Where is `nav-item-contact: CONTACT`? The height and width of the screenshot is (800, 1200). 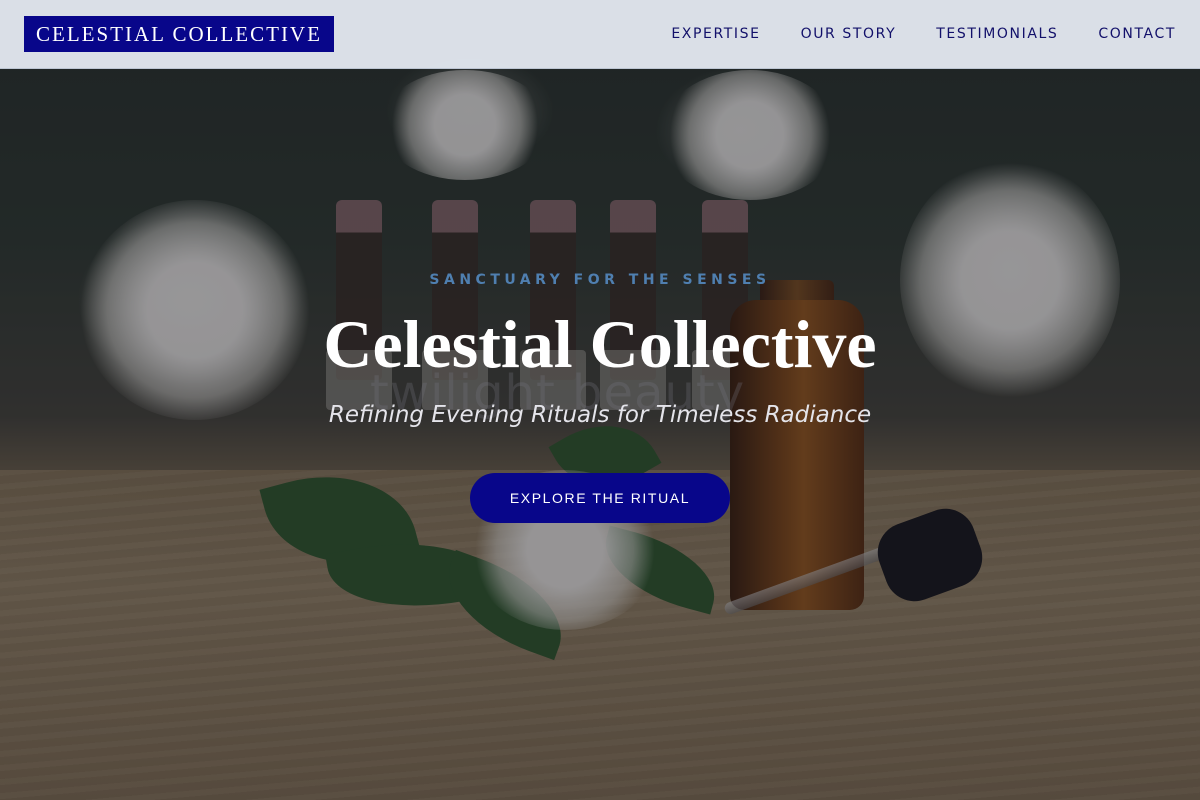
nav-item-contact: CONTACT is located at coordinates (1137, 34).